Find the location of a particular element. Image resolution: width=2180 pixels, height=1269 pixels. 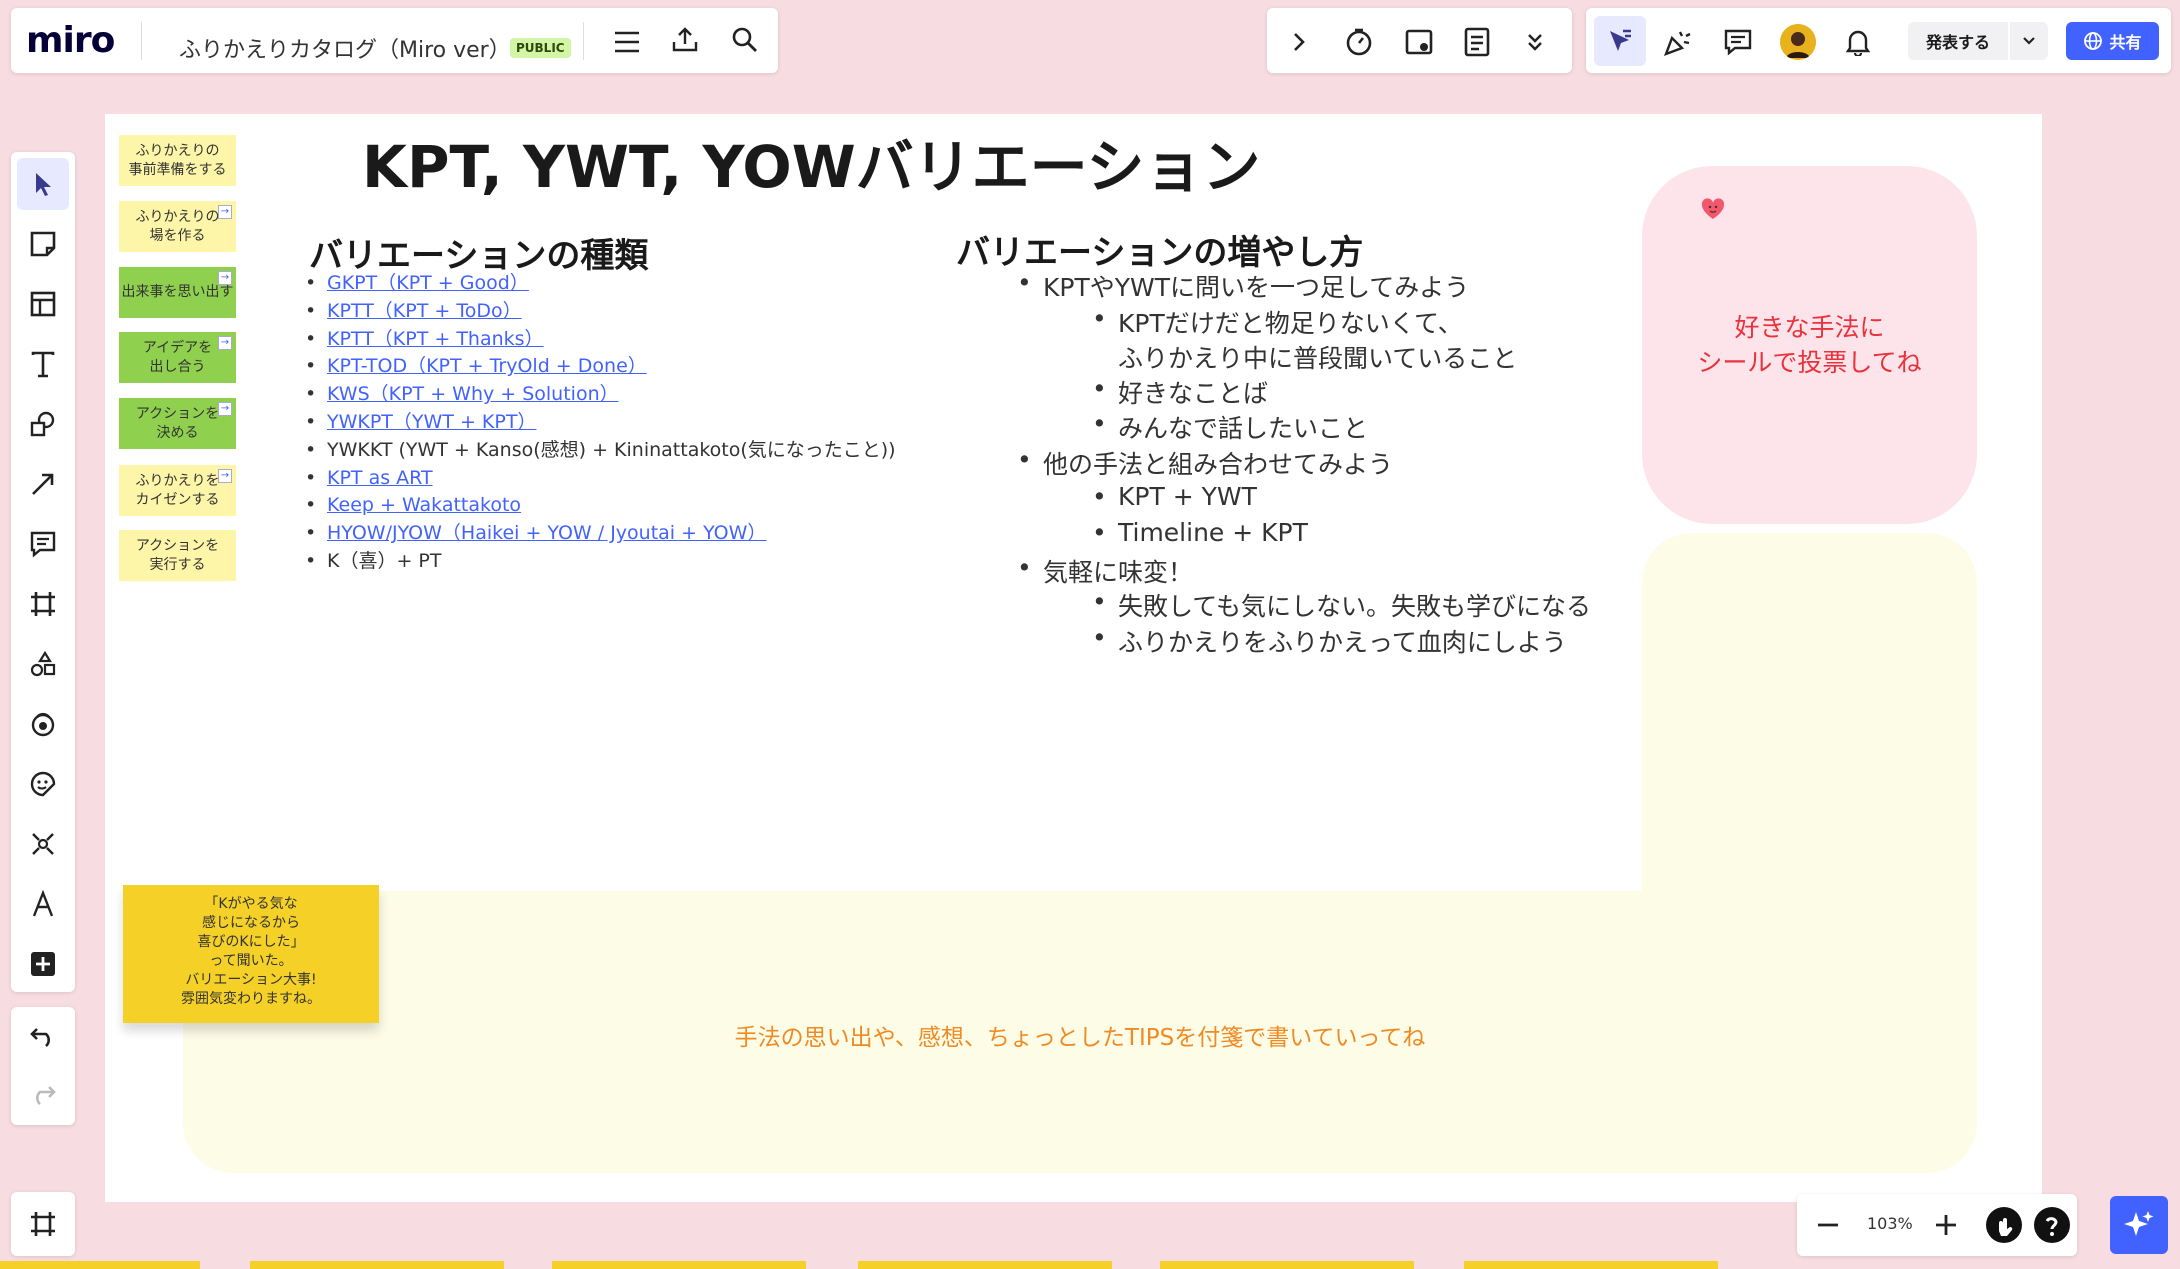

side-note-execute-actions: アクションを 実行する is located at coordinates (177, 555).